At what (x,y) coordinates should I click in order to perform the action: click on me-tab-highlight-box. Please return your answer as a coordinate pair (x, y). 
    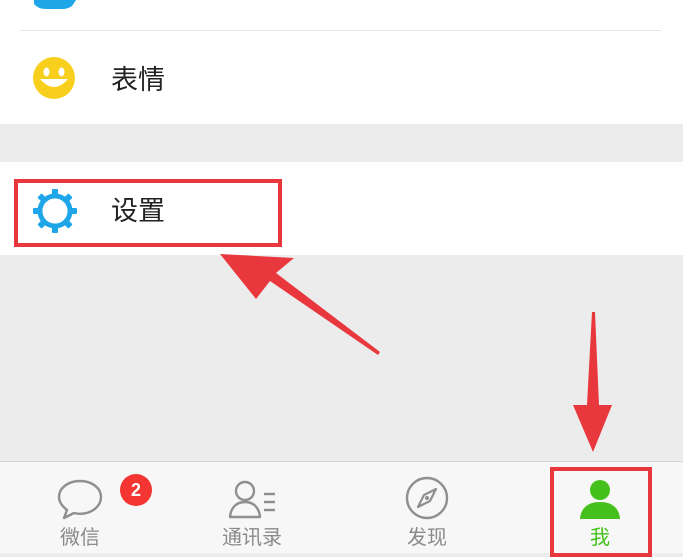
    Looking at the image, I should click on (601, 512).